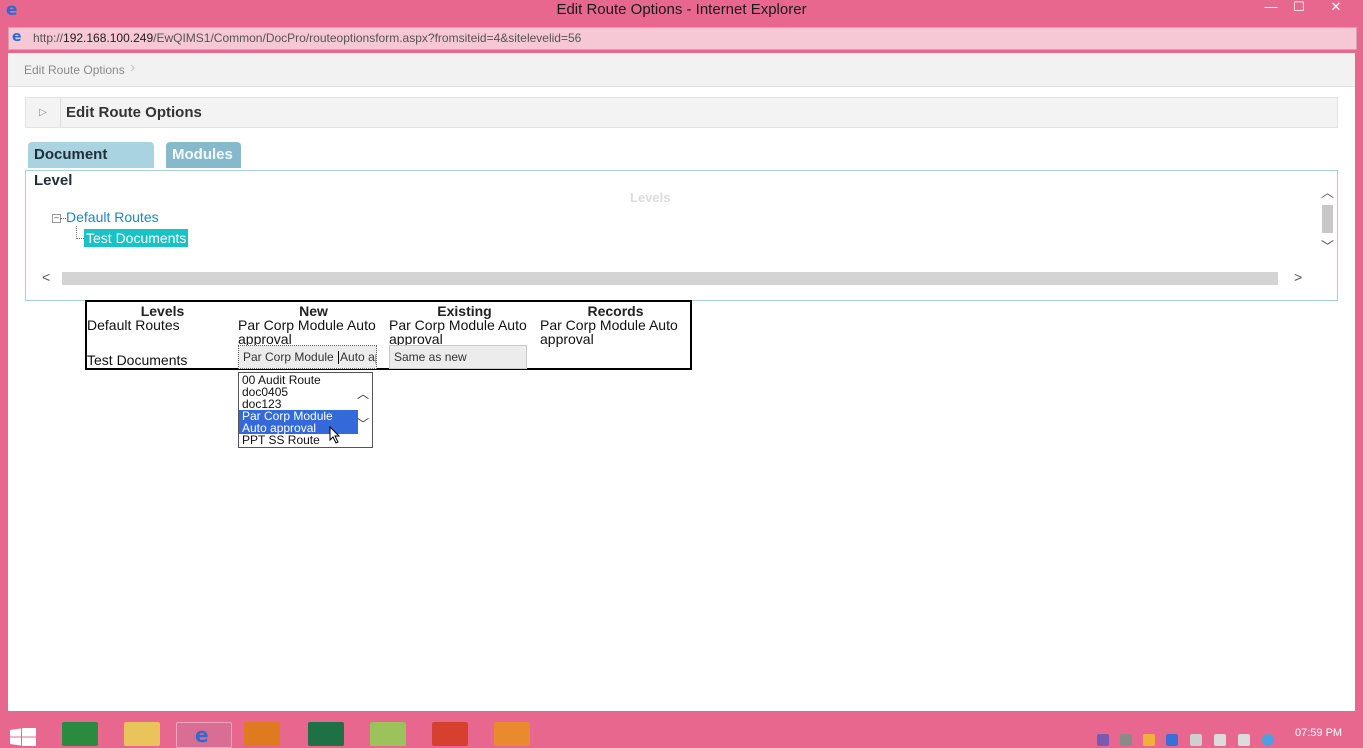 The height and width of the screenshot is (748, 1363). What do you see at coordinates (137, 360) in the screenshot?
I see `row-level-label: Test Documents` at bounding box center [137, 360].